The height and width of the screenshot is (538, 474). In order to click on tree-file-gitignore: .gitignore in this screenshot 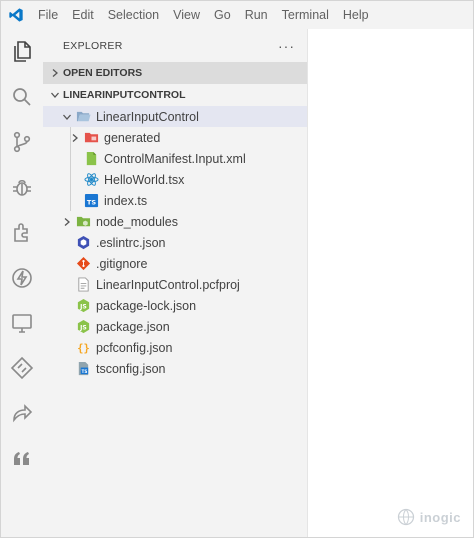, I will do `click(175, 263)`.